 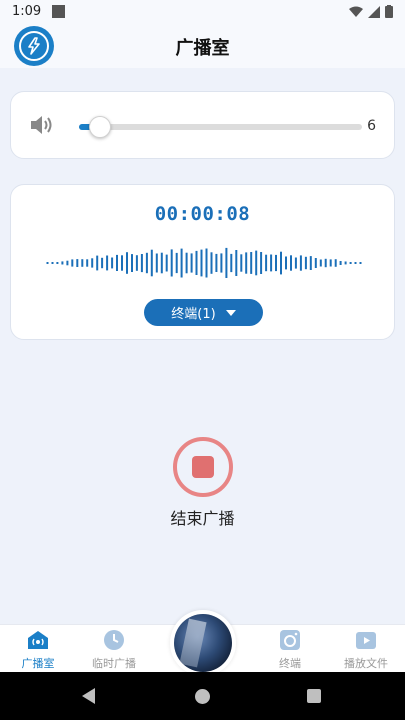 I want to click on tab-terminal: 终端, so click(x=290, y=649).